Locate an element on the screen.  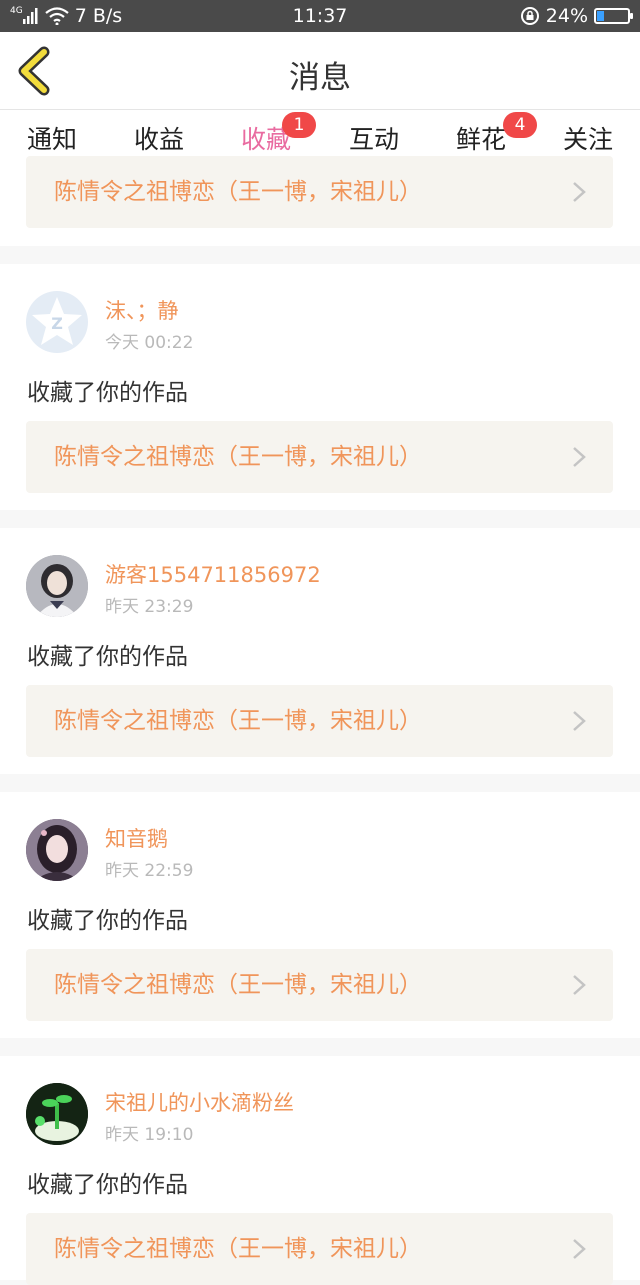
svg-text: Z is located at coordinates (57, 323).